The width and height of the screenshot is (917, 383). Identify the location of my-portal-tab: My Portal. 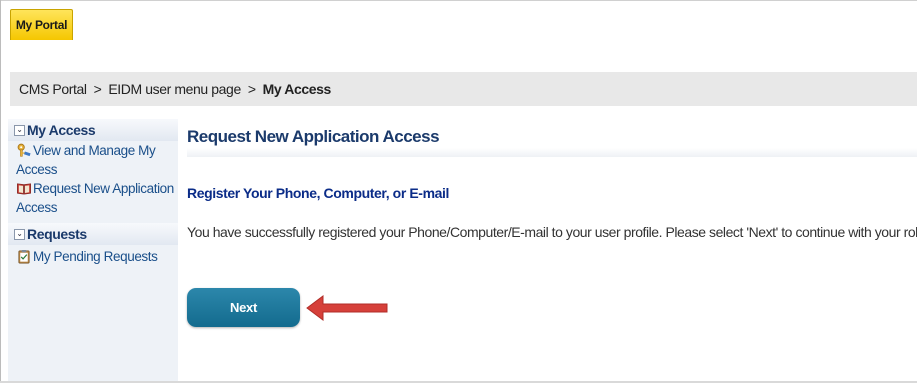
(41, 24).